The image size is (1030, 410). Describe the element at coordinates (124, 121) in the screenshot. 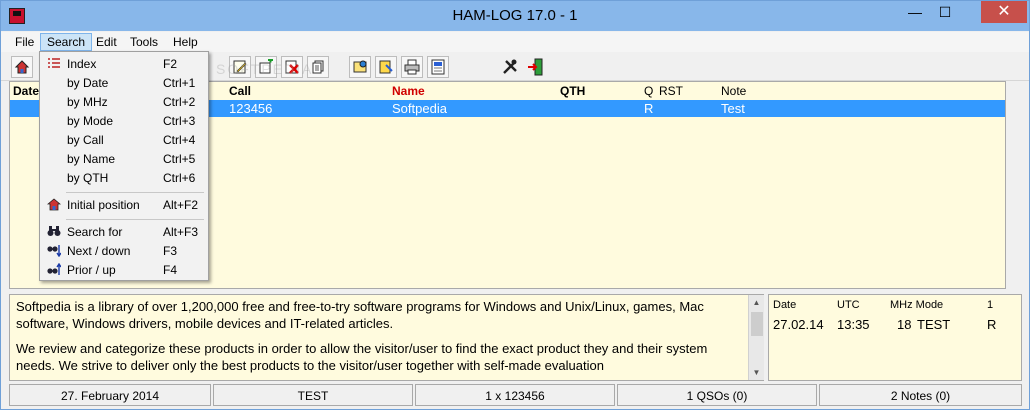

I see `menu-item-by-mode: by Mode Ctrl+3` at that location.